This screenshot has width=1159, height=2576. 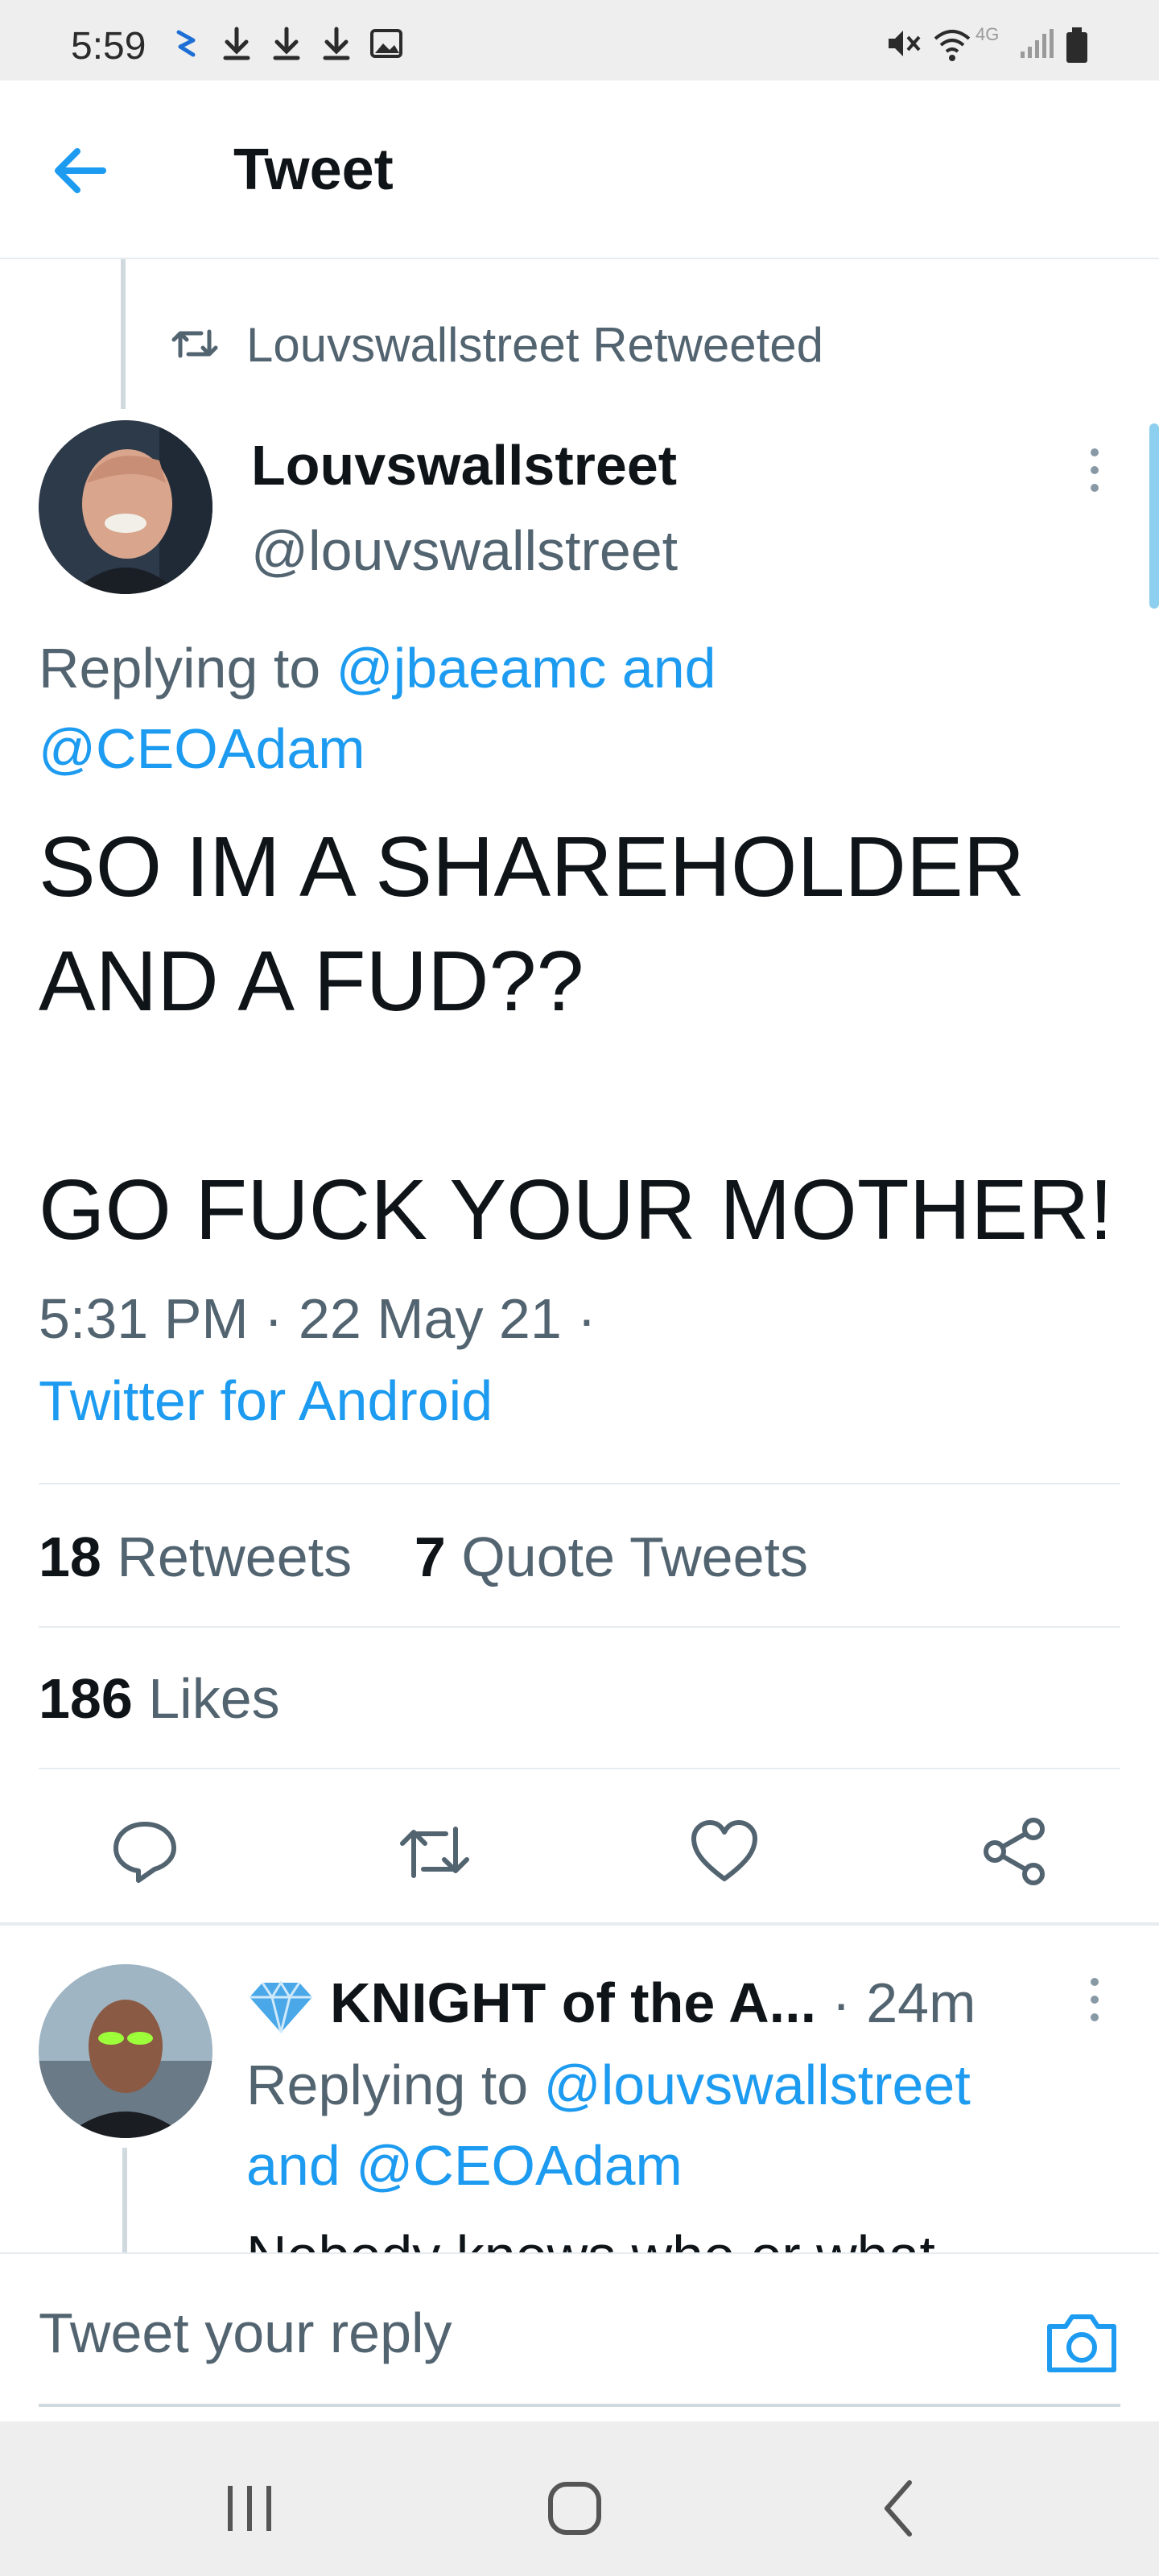 I want to click on share-icon, so click(x=1014, y=1851).